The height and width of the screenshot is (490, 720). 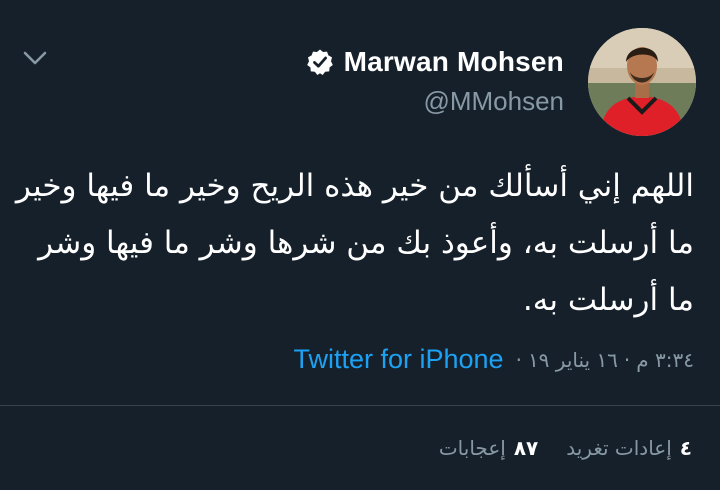 I want to click on chevron-down-icon, so click(x=35, y=58).